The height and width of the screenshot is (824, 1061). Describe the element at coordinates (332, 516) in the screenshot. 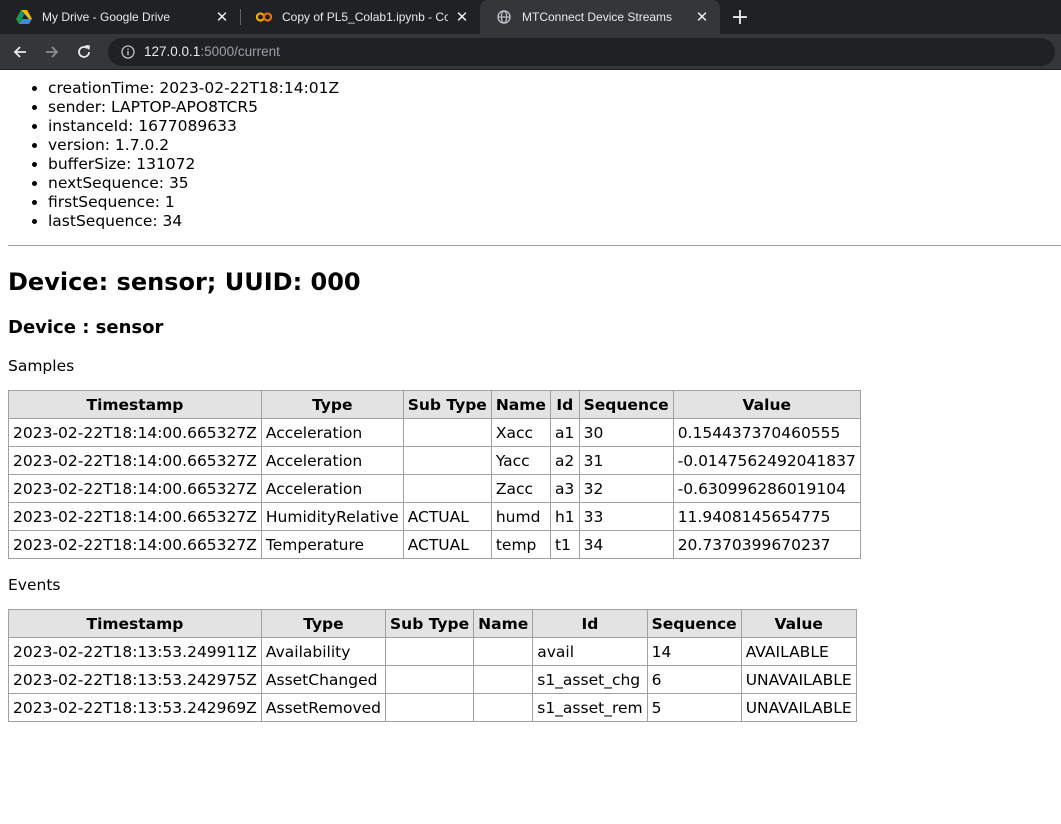

I see `table-cell: HumidityRelative` at that location.